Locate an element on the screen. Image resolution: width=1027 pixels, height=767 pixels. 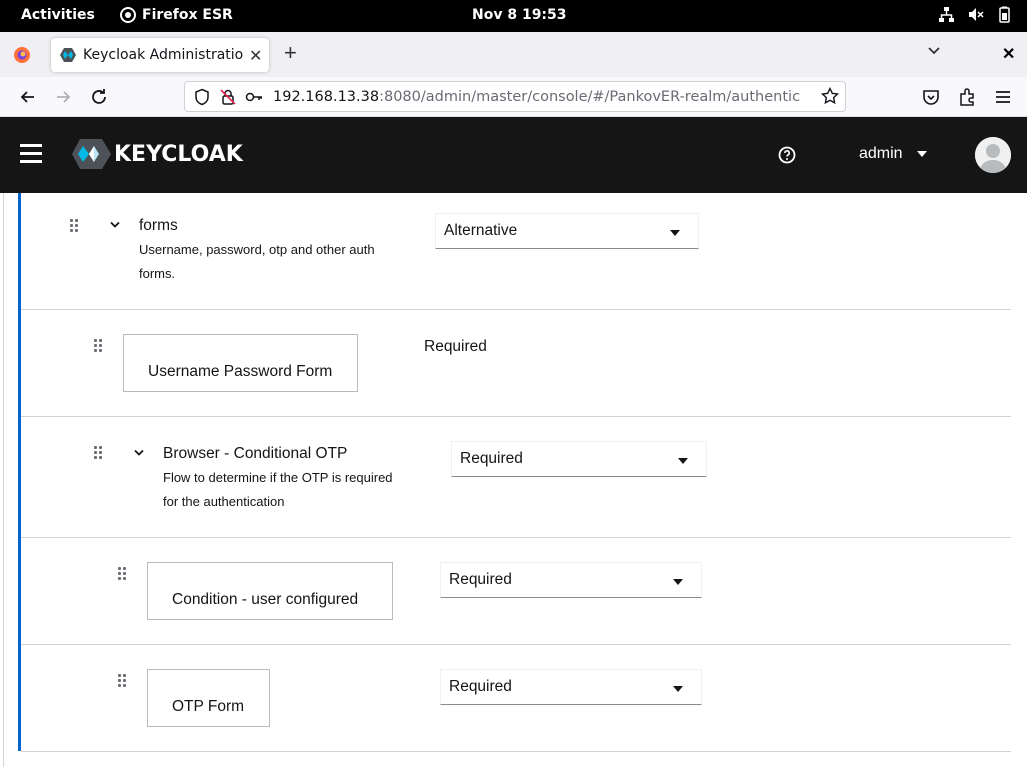
app-menu: Firefox ESR is located at coordinates (176, 15).